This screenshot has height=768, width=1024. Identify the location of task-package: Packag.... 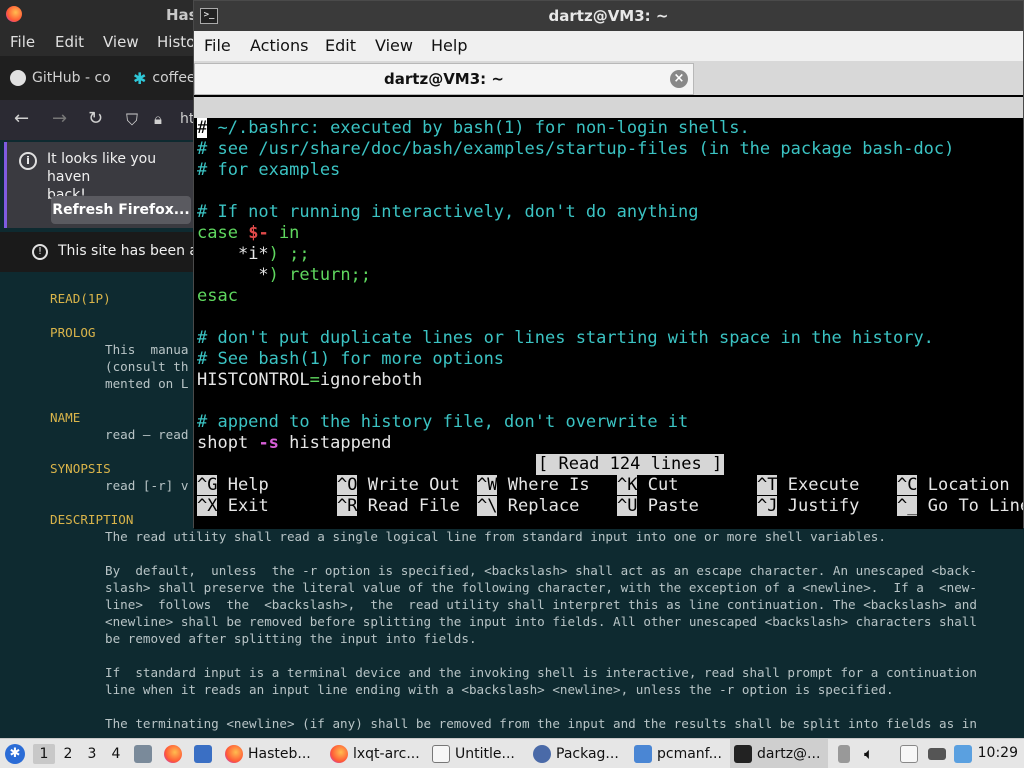
(579, 753).